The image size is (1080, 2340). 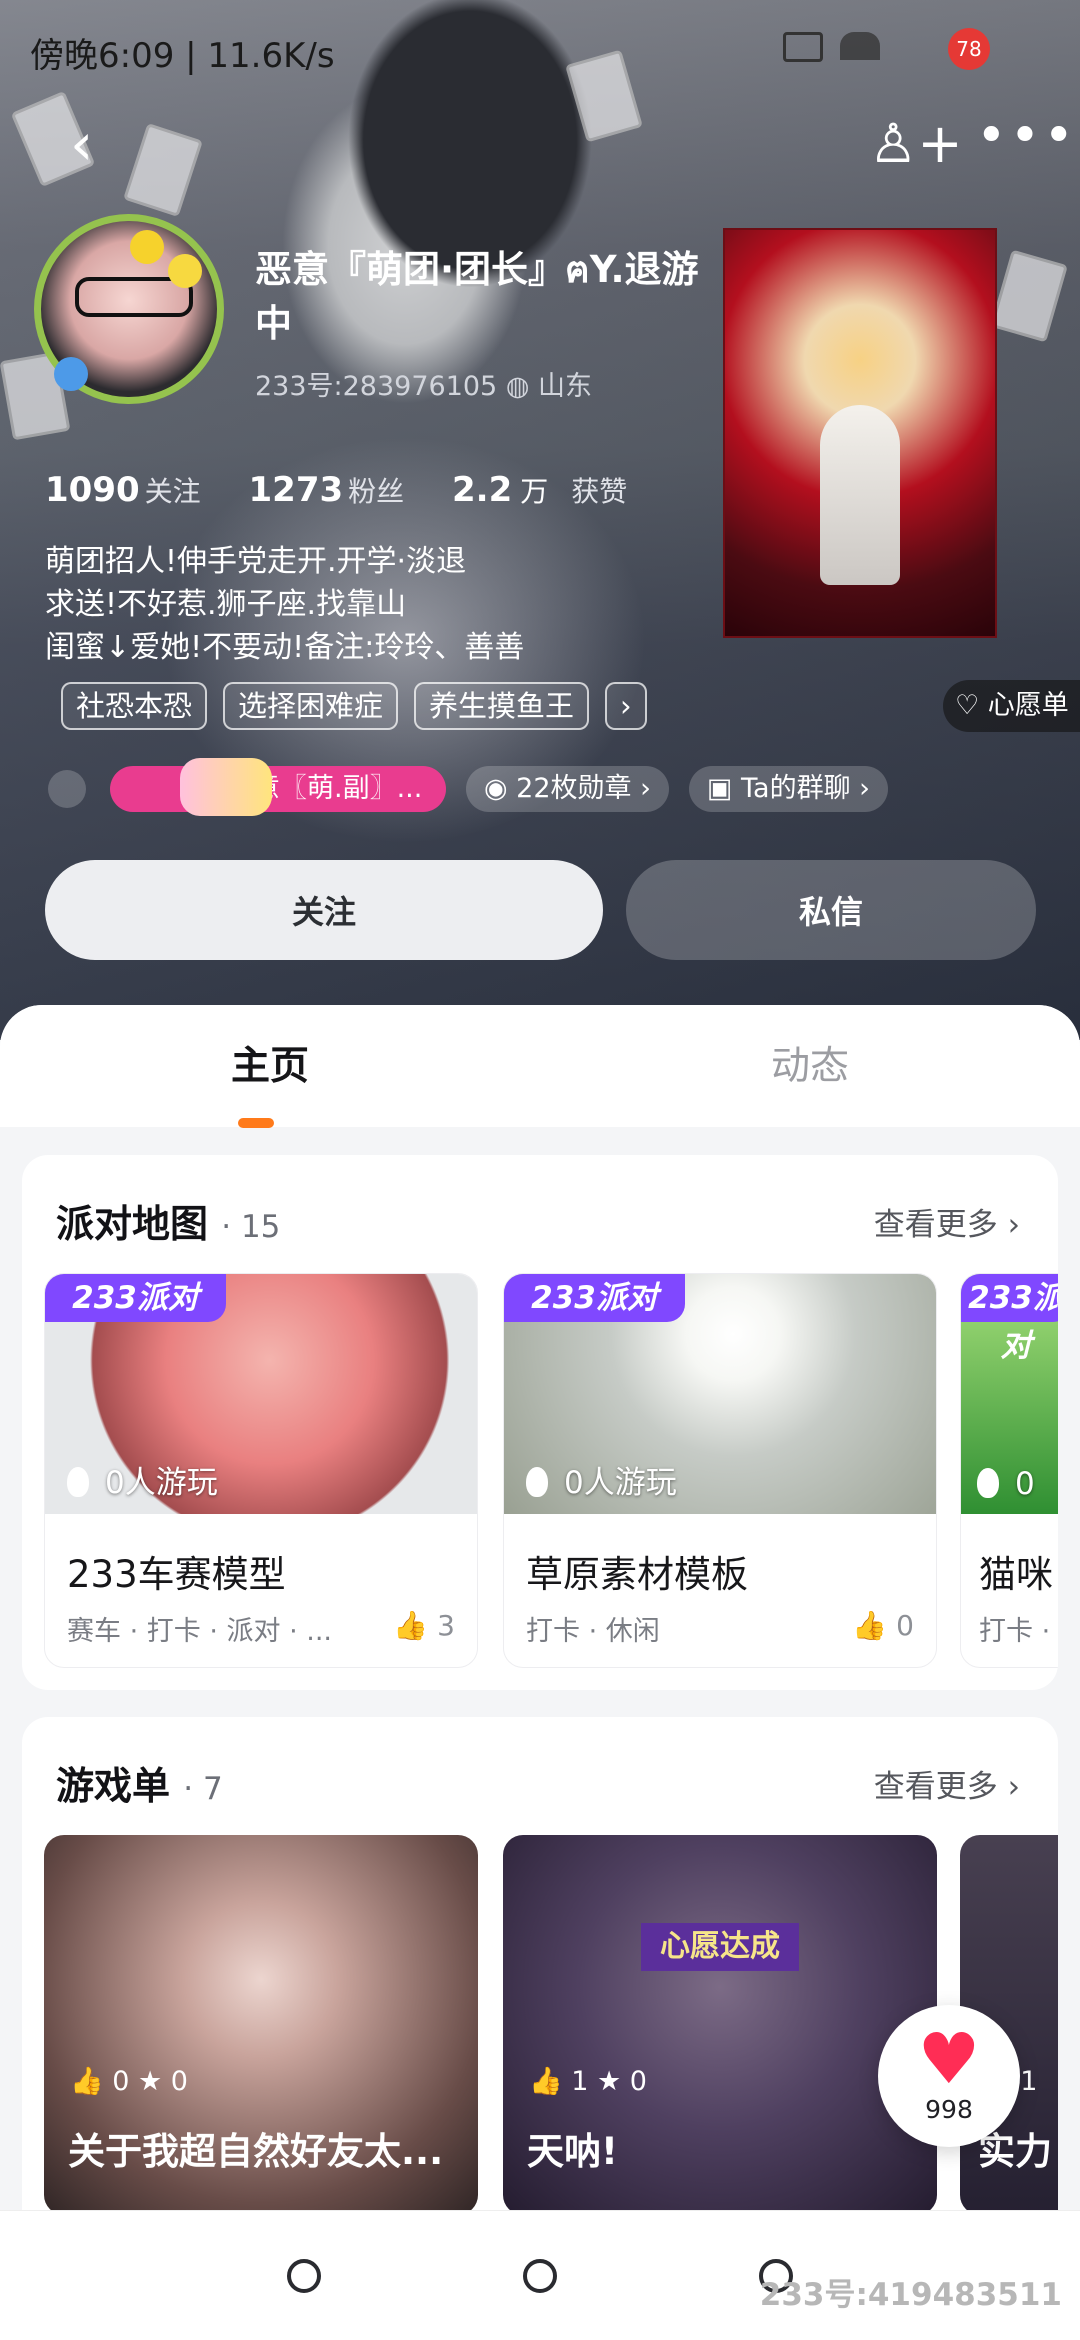 I want to click on tag-item: 社恐本恐, so click(x=134, y=706).